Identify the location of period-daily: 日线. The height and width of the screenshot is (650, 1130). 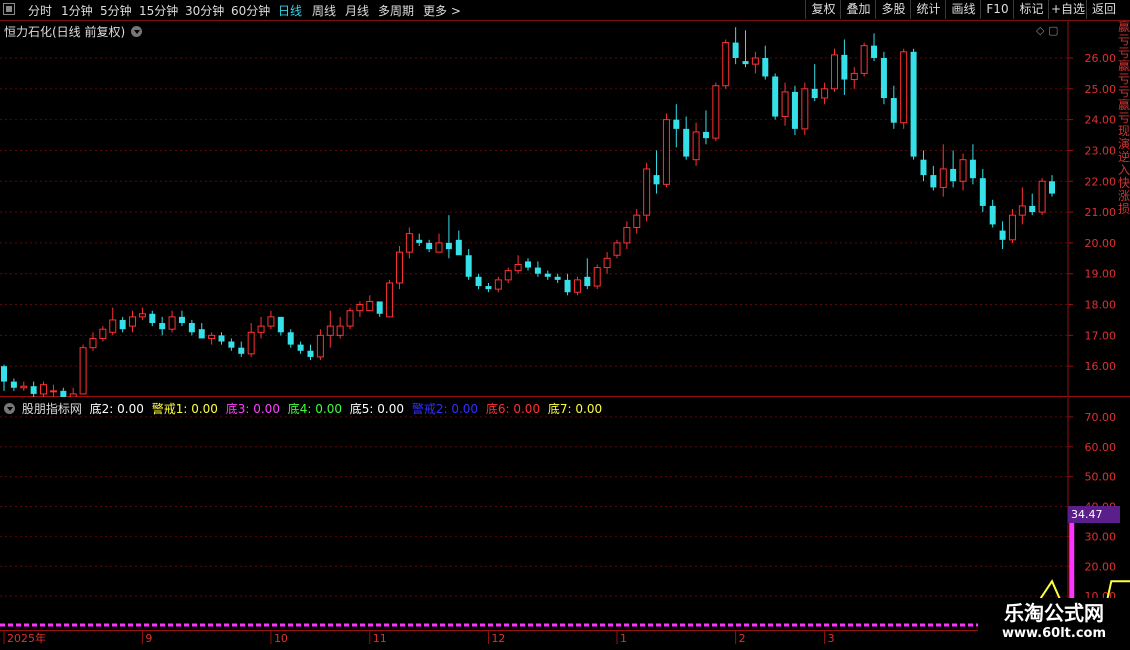
(290, 10).